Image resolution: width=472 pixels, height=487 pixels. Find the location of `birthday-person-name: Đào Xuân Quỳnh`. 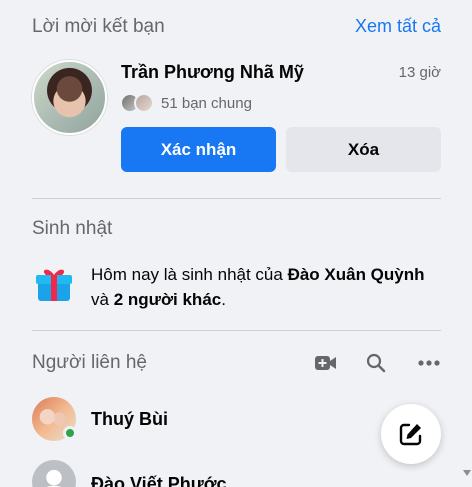

birthday-person-name: Đào Xuân Quỳnh is located at coordinates (356, 274).